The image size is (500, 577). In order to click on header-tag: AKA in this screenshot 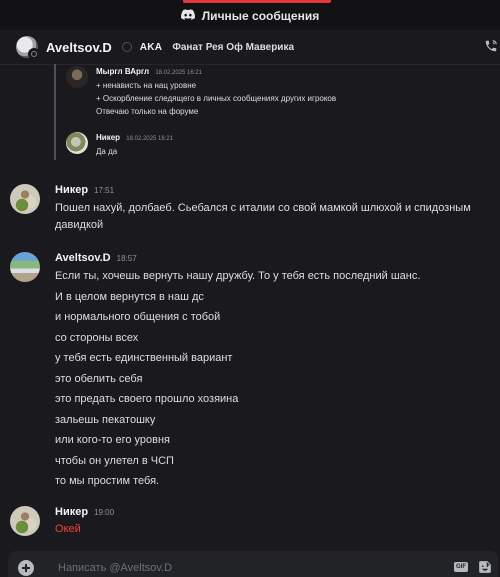, I will do `click(151, 47)`.